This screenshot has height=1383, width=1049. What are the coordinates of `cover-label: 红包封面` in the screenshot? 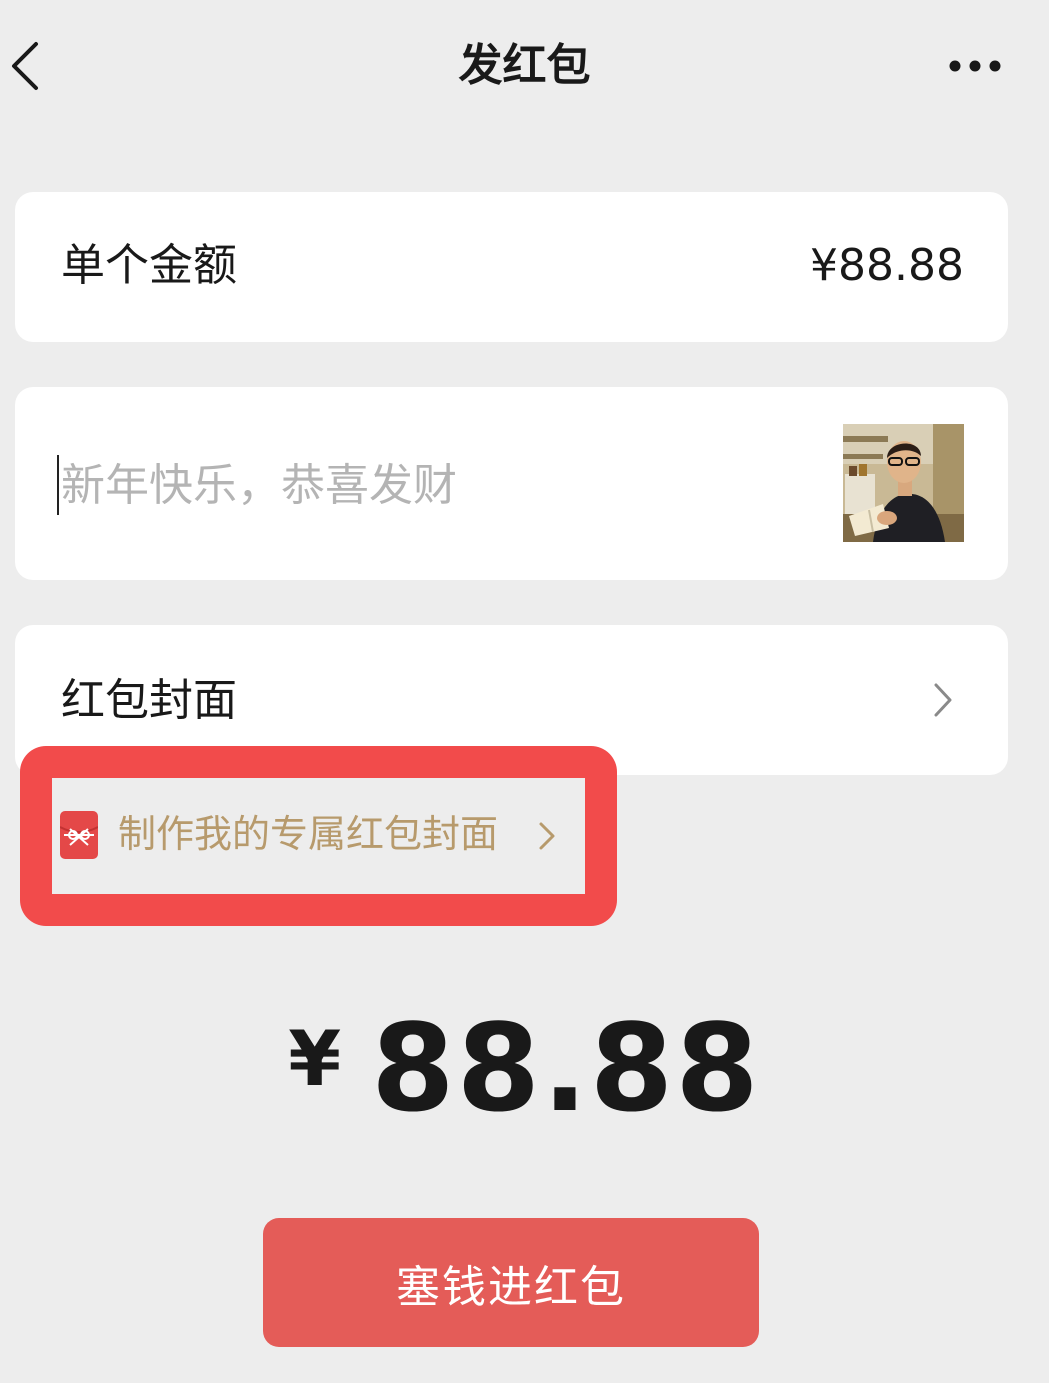 It's located at (149, 700).